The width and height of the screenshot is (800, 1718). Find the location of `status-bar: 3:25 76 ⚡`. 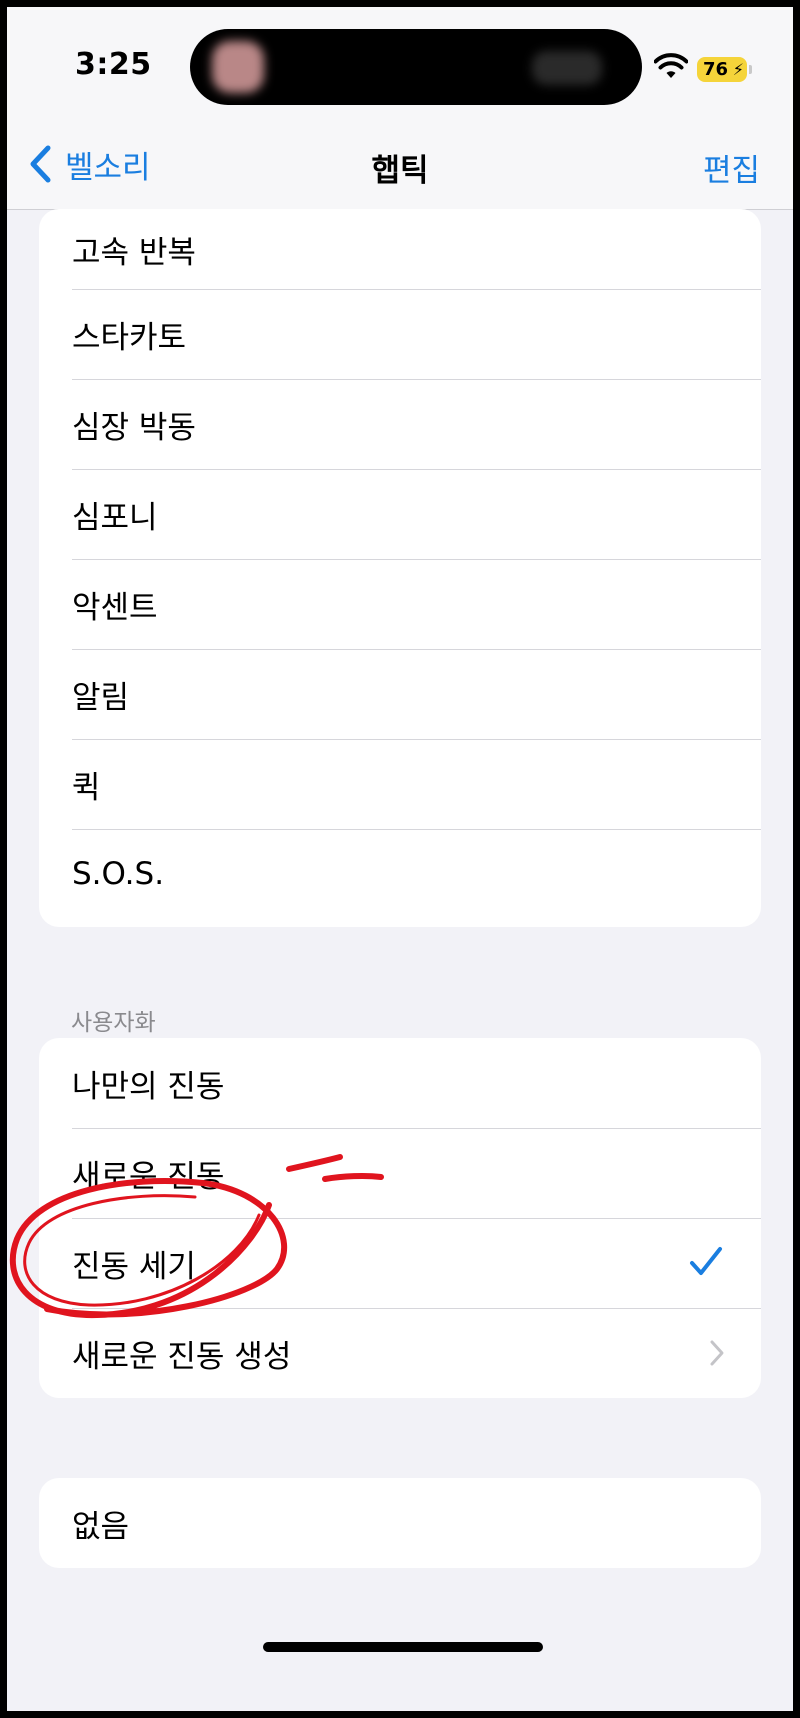

status-bar: 3:25 76 ⚡ is located at coordinates (400, 63).